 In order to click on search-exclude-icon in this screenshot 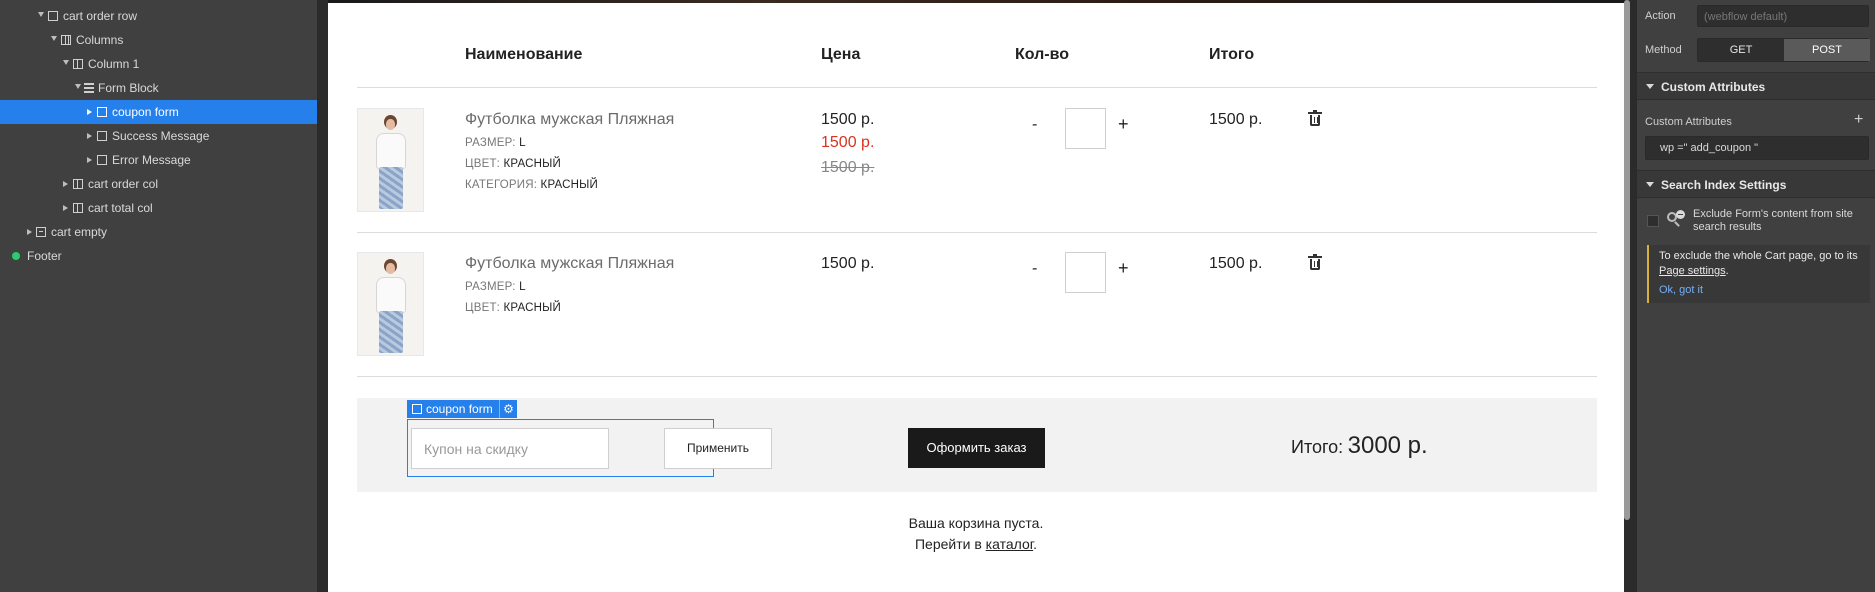, I will do `click(1676, 219)`.